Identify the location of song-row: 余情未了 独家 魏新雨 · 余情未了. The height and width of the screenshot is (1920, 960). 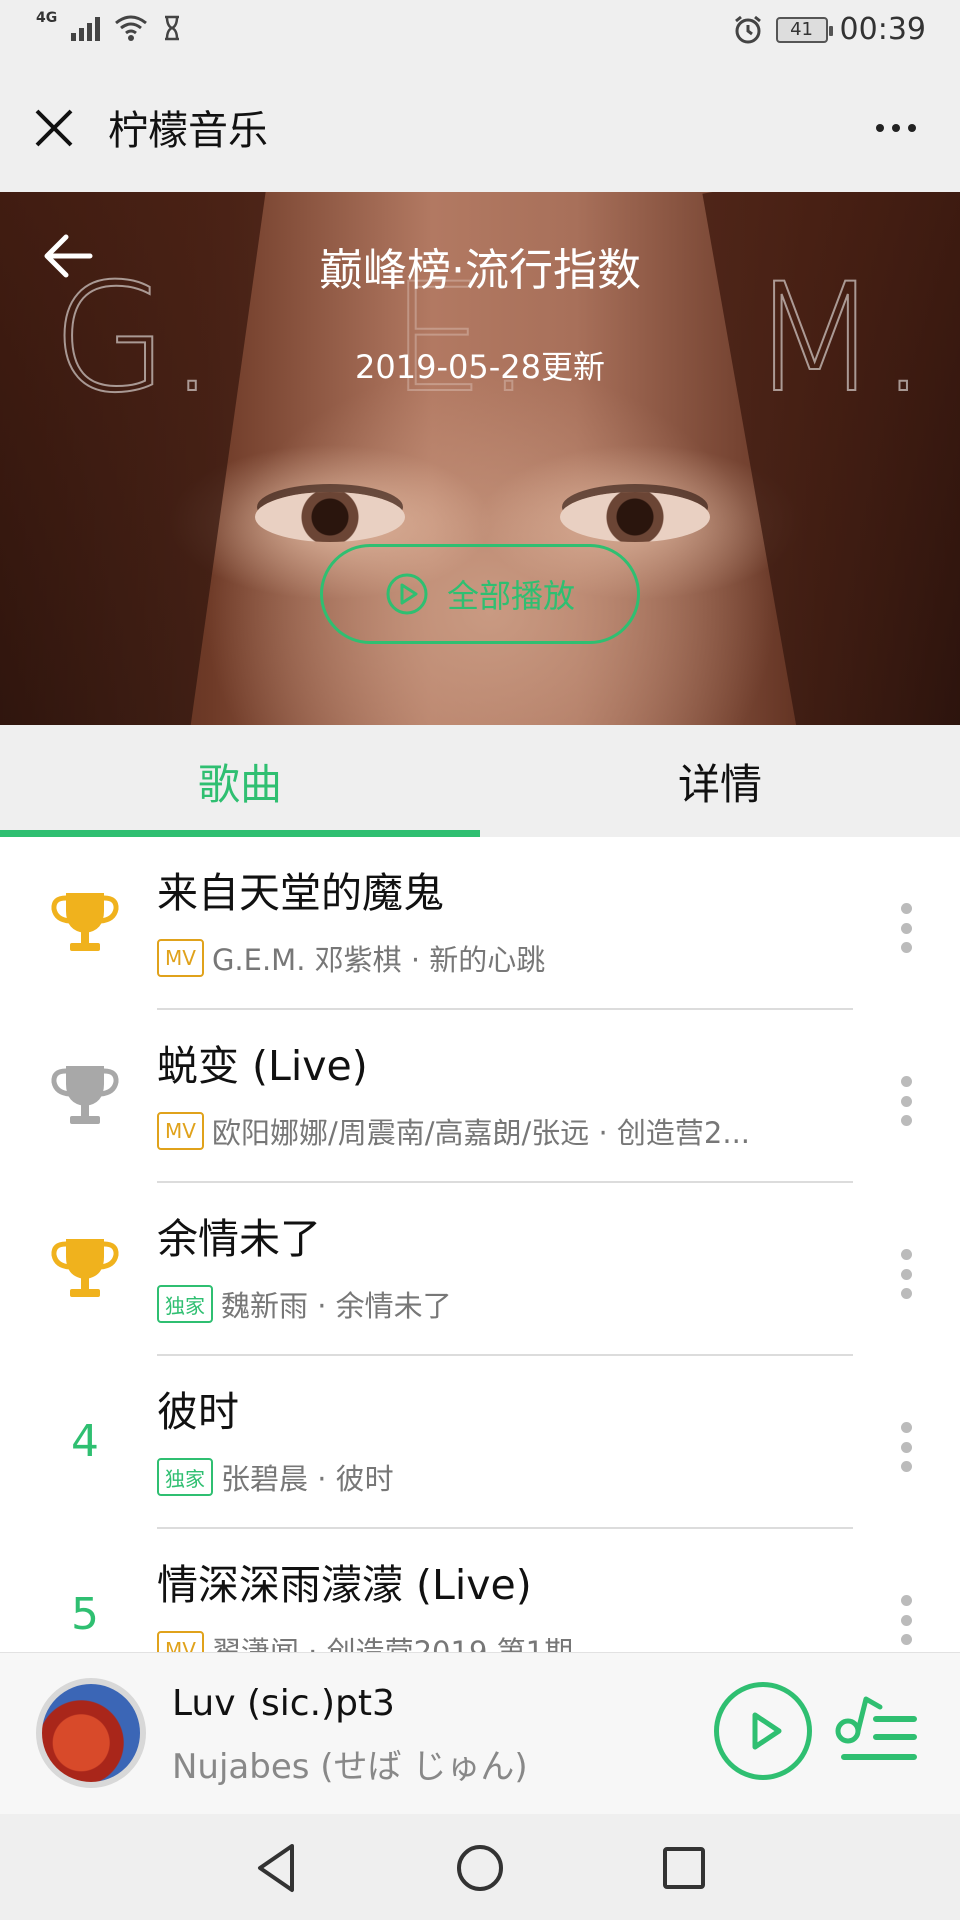
(480, 1269).